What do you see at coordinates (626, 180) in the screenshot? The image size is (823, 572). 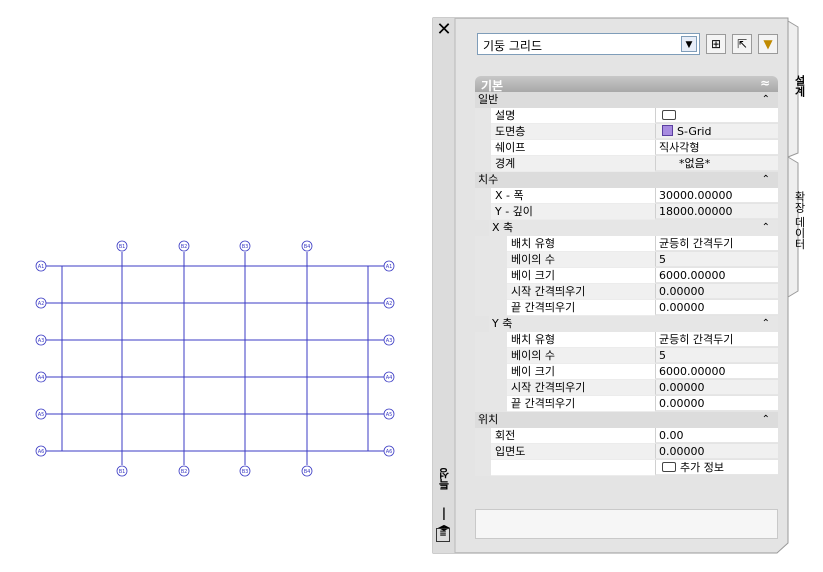 I see `category-palette-categories-1: 치수 ⌃` at bounding box center [626, 180].